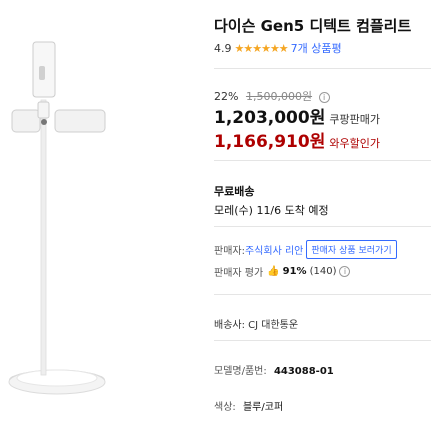 This screenshot has height=431, width=431. What do you see at coordinates (323, 271) in the screenshot?
I see `seller-eval-count: (140)` at bounding box center [323, 271].